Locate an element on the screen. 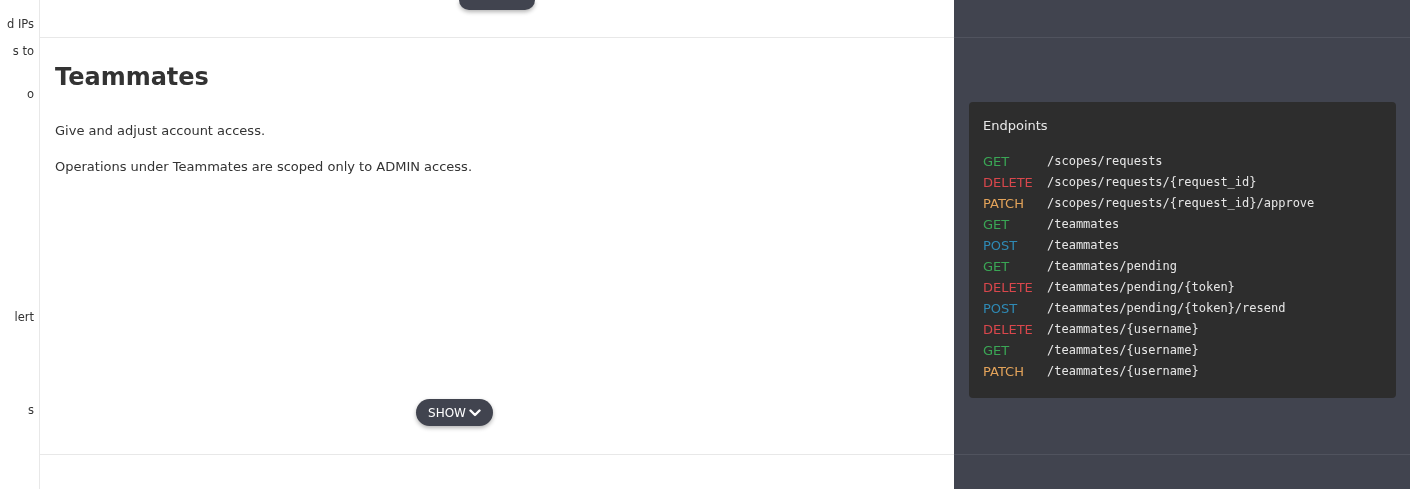 The width and height of the screenshot is (1410, 489). endpoint-path: /scopes/requests/{request_id} is located at coordinates (1152, 182).